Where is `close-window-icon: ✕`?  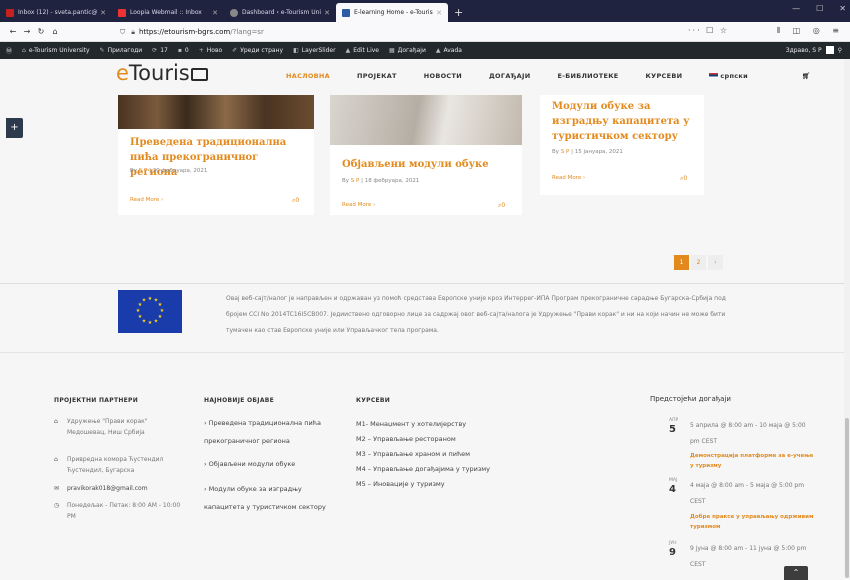 close-window-icon: ✕ is located at coordinates (842, 8).